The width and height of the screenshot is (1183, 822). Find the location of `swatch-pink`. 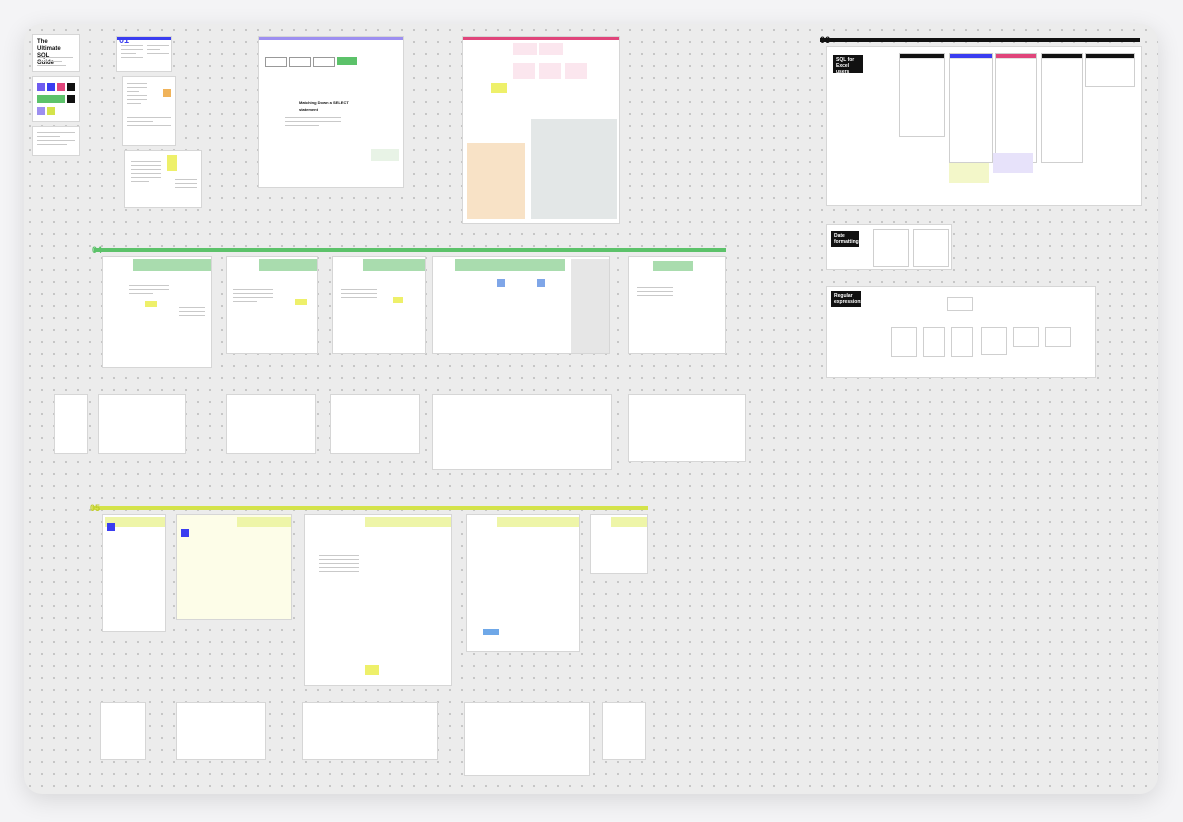

swatch-pink is located at coordinates (61, 87).